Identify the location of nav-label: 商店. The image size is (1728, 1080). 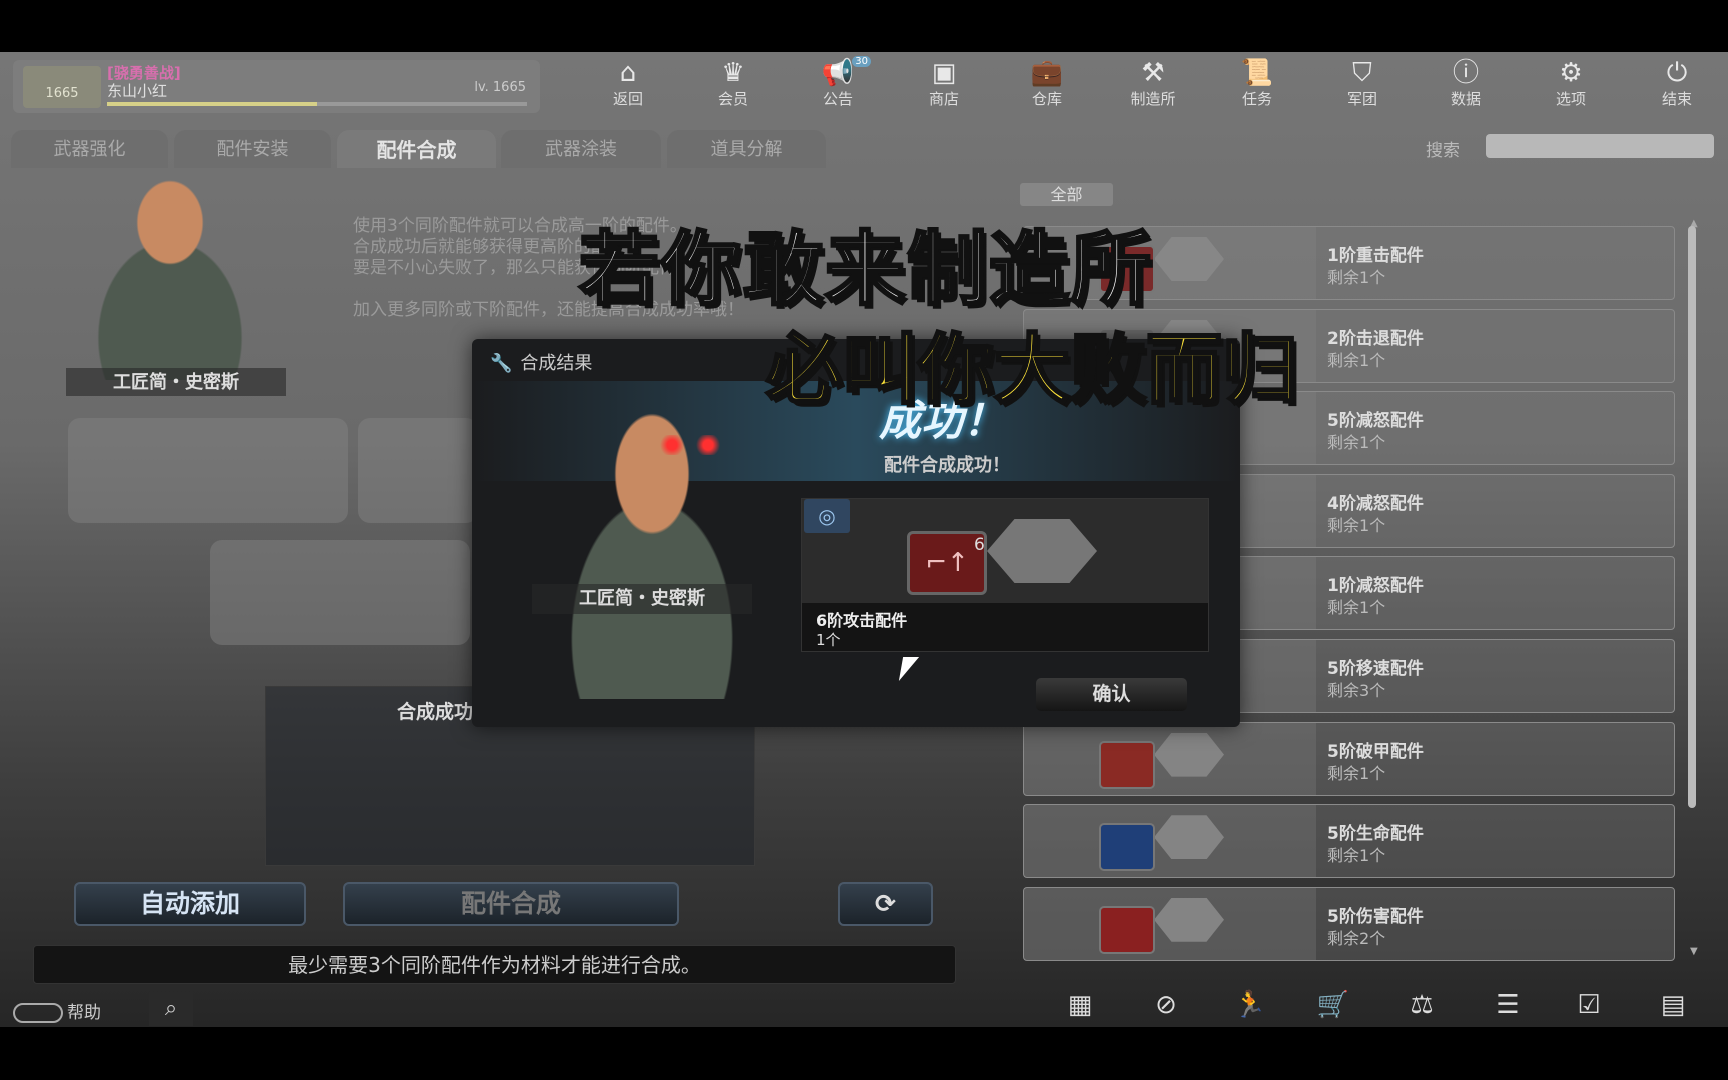
(943, 99).